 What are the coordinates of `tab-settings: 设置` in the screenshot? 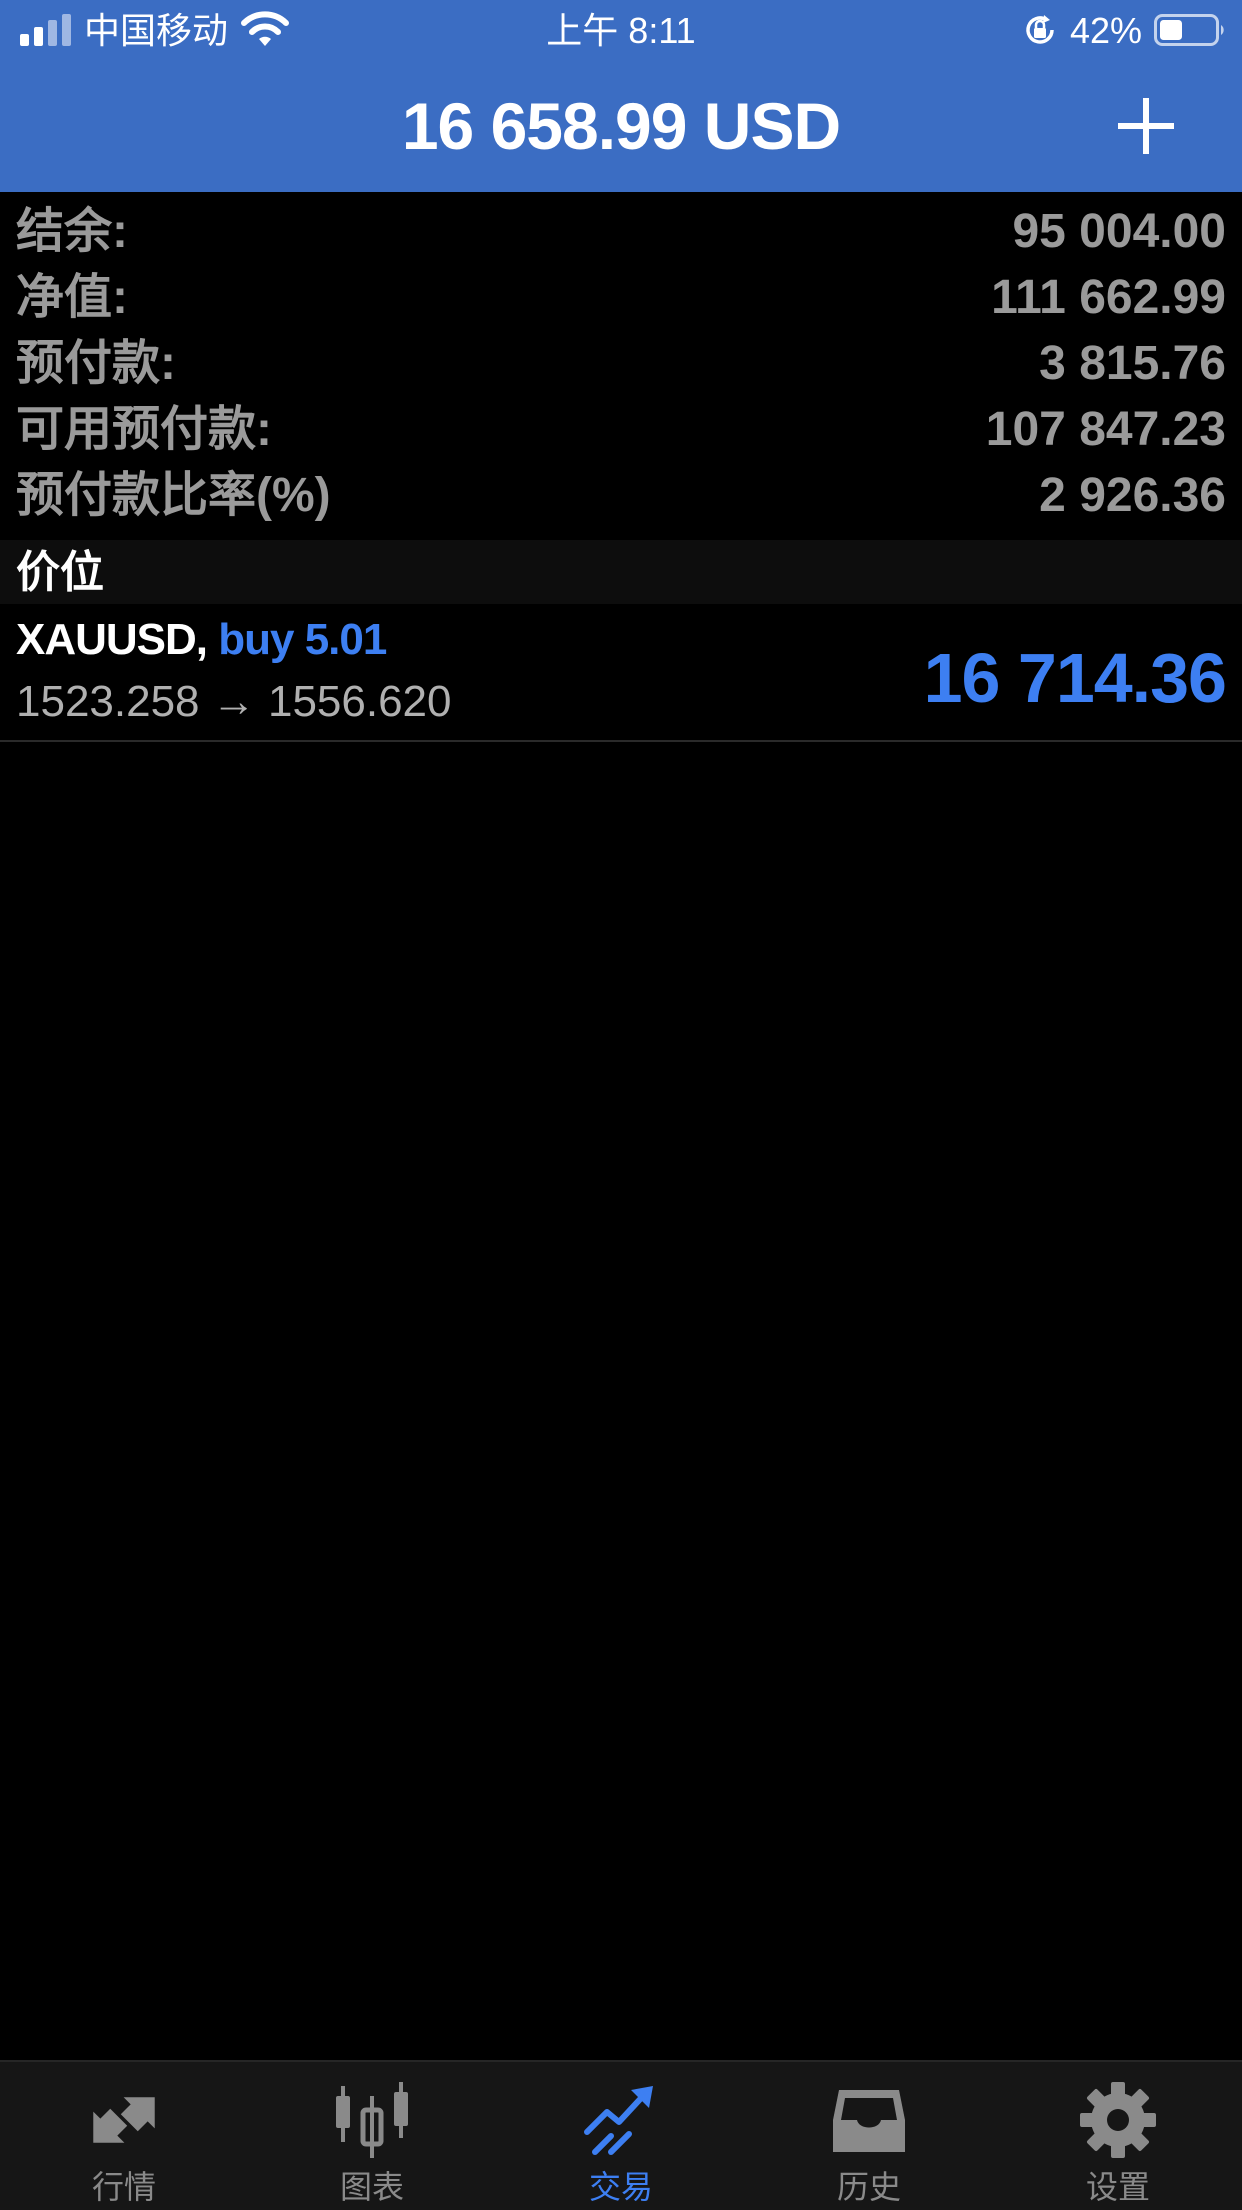 It's located at (1118, 2136).